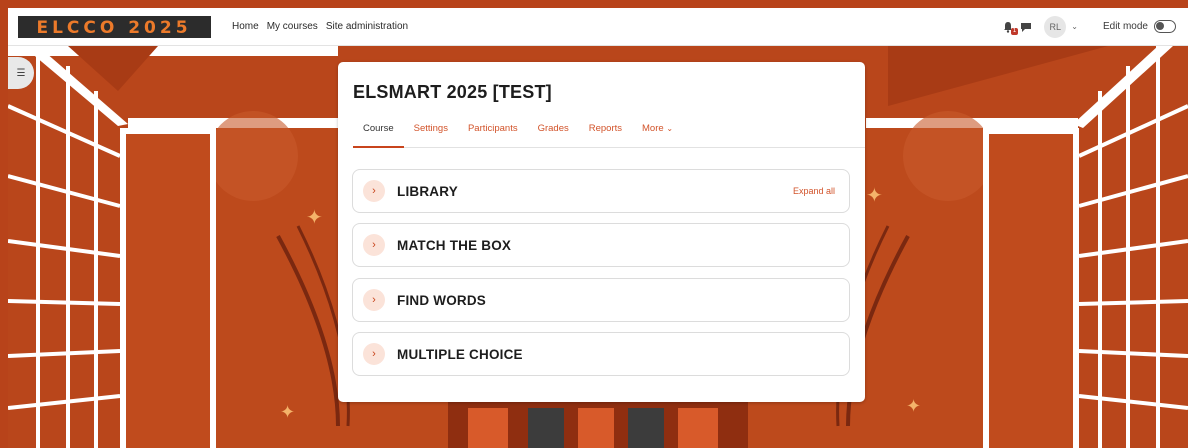  I want to click on tab-participants: Participants, so click(493, 133).